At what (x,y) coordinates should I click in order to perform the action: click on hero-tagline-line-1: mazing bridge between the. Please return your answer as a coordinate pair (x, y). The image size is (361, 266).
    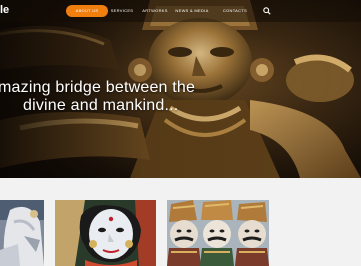
    Looking at the image, I should click on (98, 87).